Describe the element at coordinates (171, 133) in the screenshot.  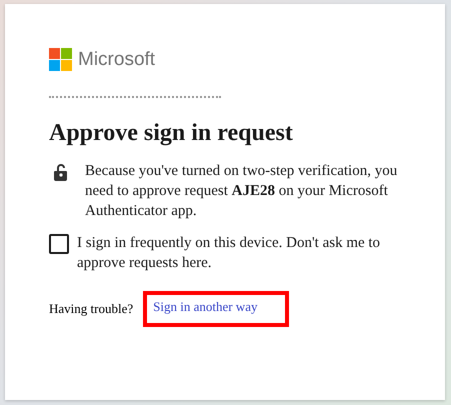
I see `page-title: Approve sign in request` at that location.